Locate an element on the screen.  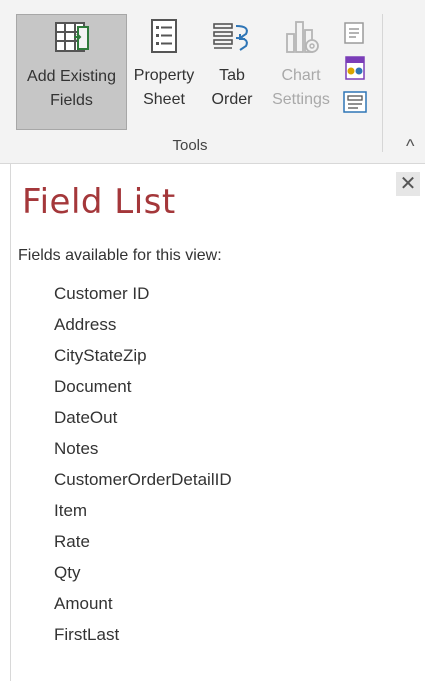
field-item-citystatezip: CityStateZip is located at coordinates (143, 358).